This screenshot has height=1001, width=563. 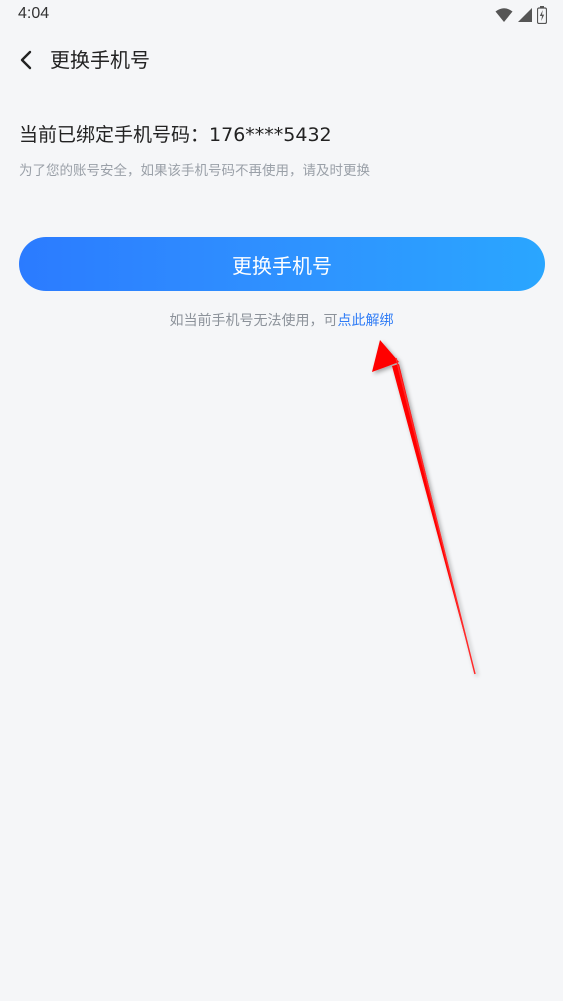 I want to click on unbind-hint: 如当前手机号无法使用，可点此解绑, so click(x=281, y=321).